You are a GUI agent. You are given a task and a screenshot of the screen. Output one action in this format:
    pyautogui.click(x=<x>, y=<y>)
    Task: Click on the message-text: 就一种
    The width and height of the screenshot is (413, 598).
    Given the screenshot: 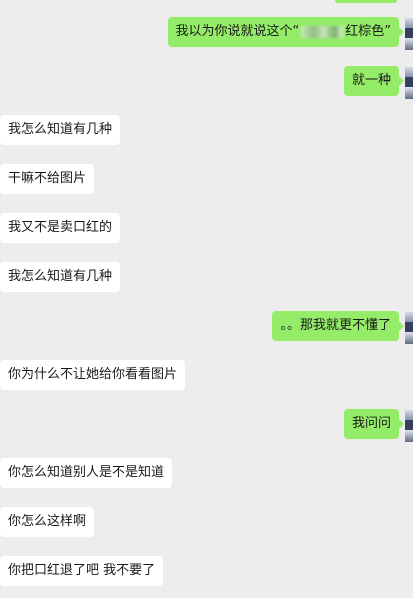 What is the action you would take?
    pyautogui.click(x=371, y=80)
    